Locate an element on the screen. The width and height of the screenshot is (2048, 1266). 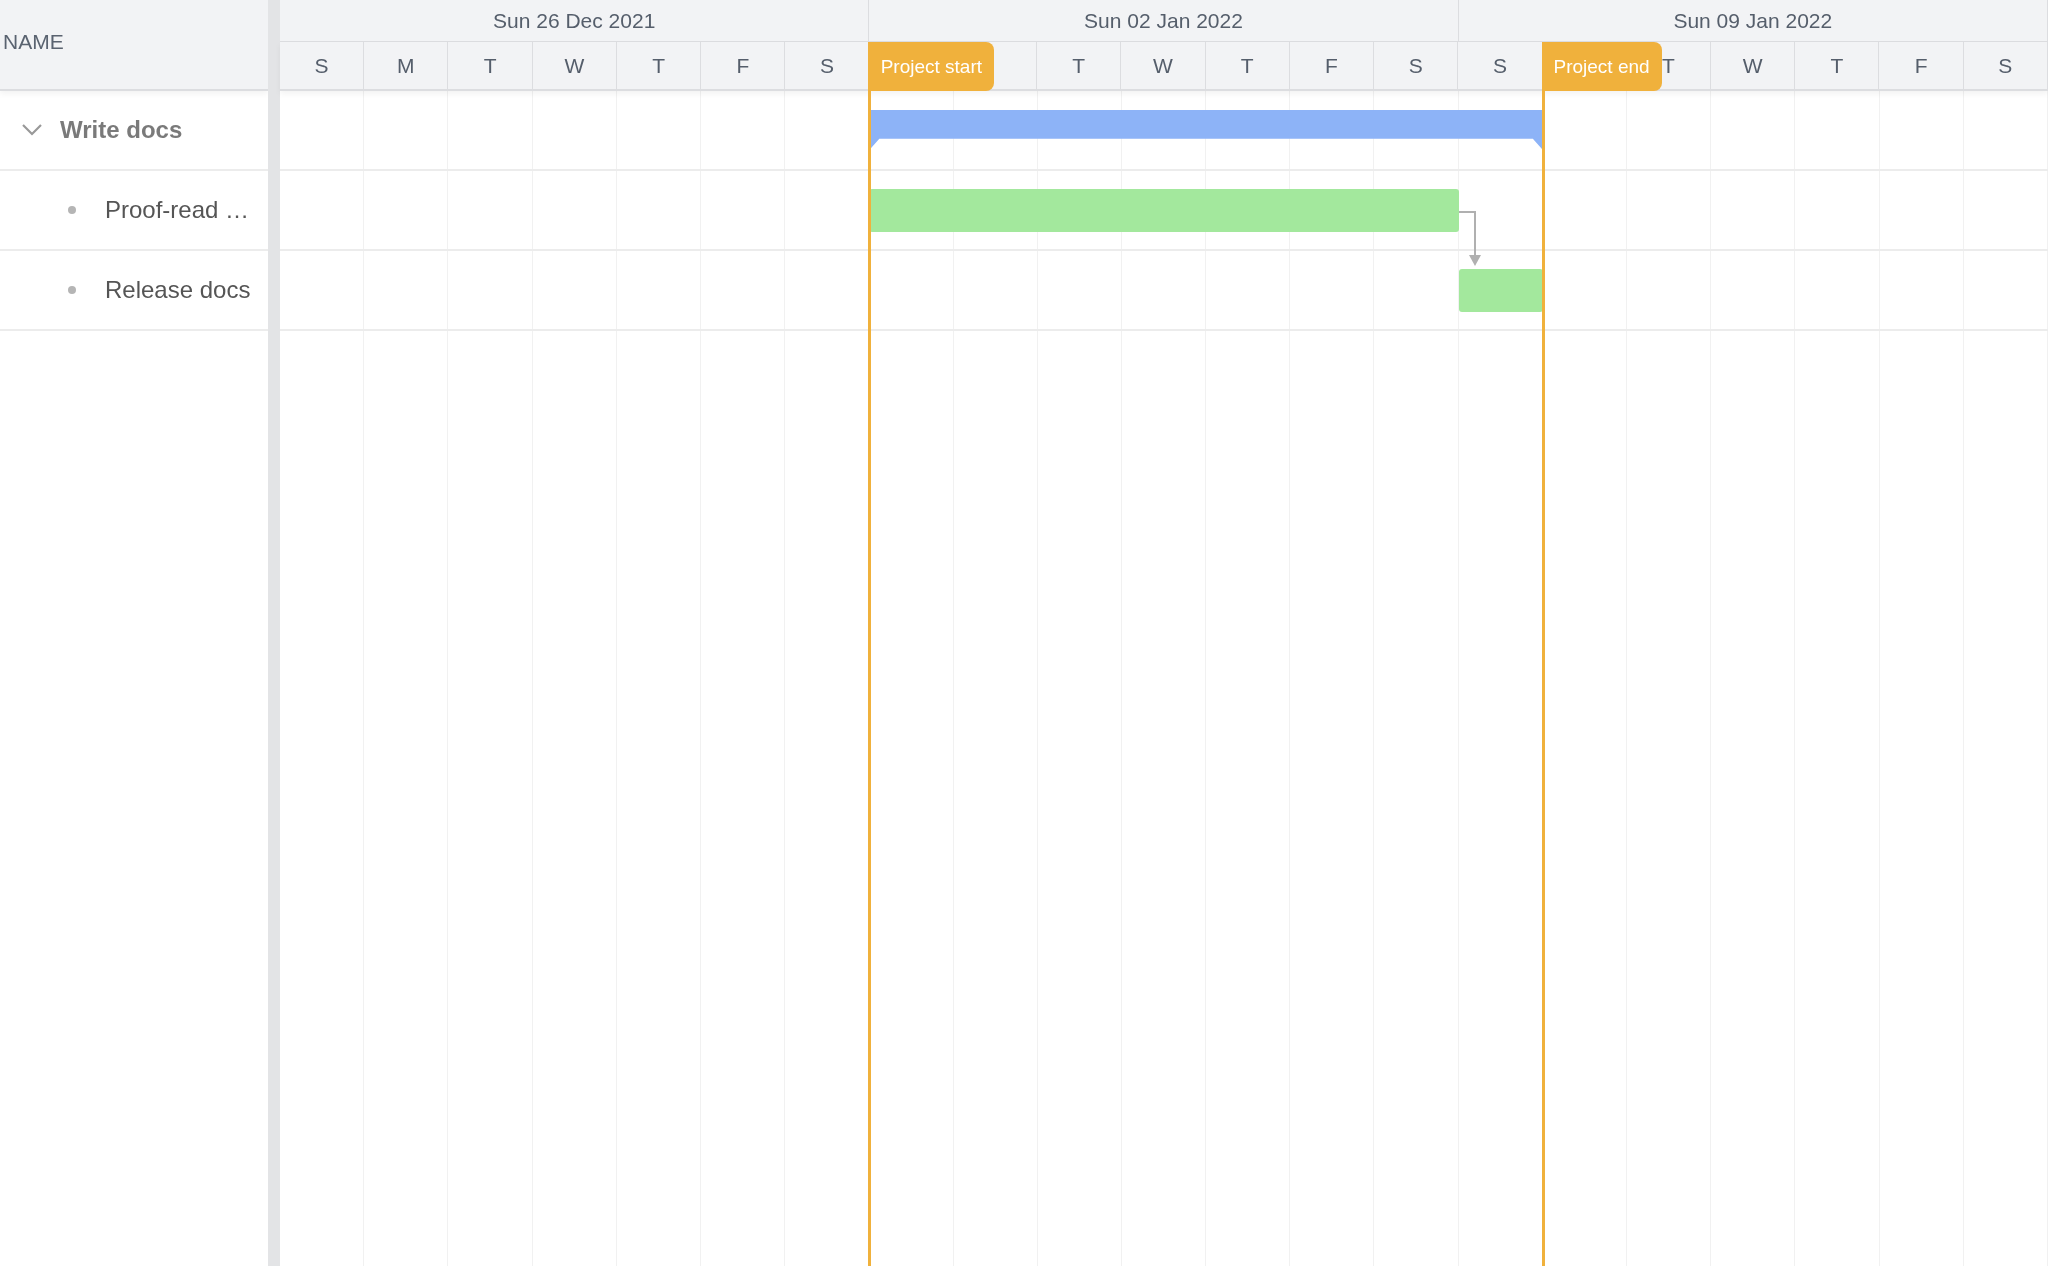
week-label: Sun 26 Dec 2021 is located at coordinates (574, 20).